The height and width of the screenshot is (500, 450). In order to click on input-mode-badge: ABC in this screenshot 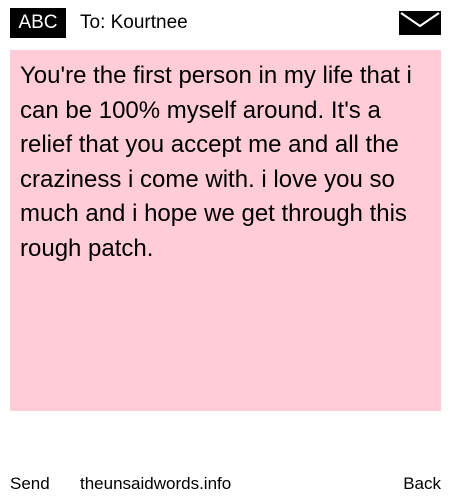, I will do `click(38, 23)`.